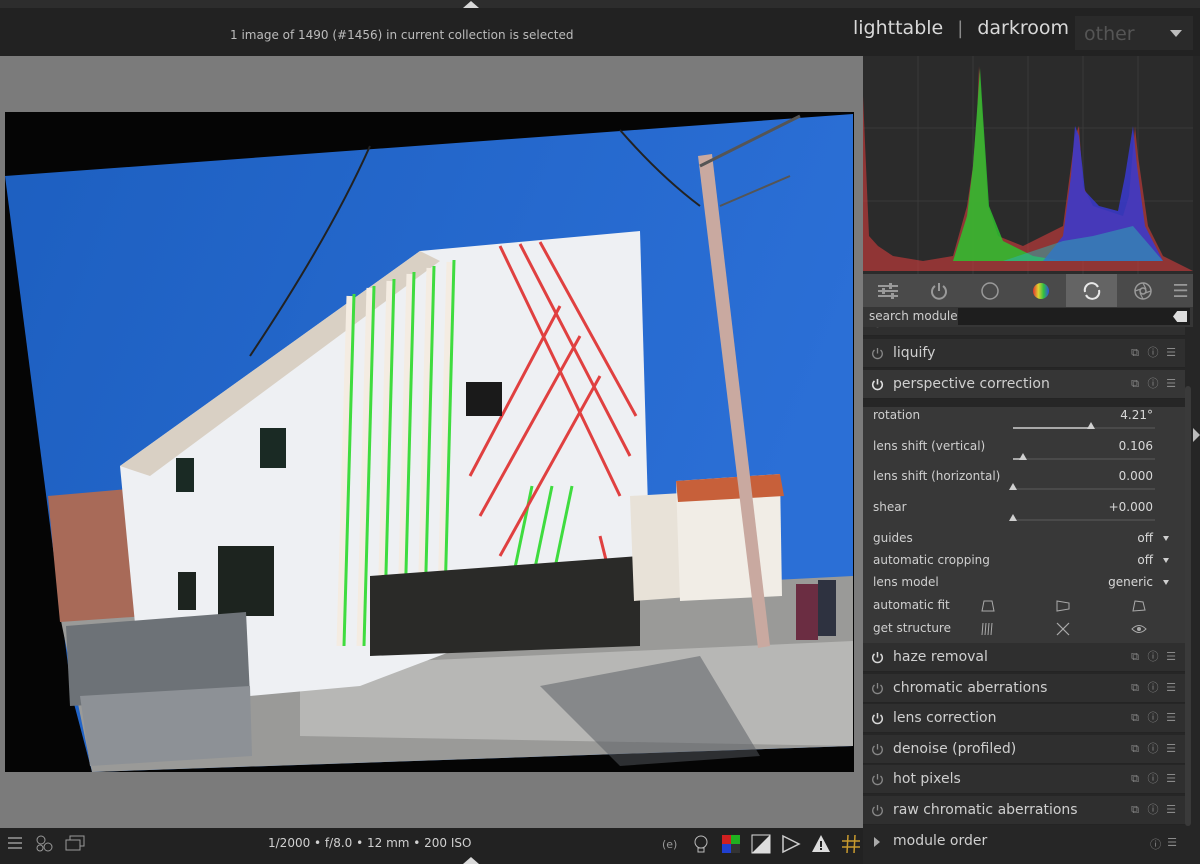  I want to click on lens-shift-horizontal-value: 0.000, so click(1136, 476).